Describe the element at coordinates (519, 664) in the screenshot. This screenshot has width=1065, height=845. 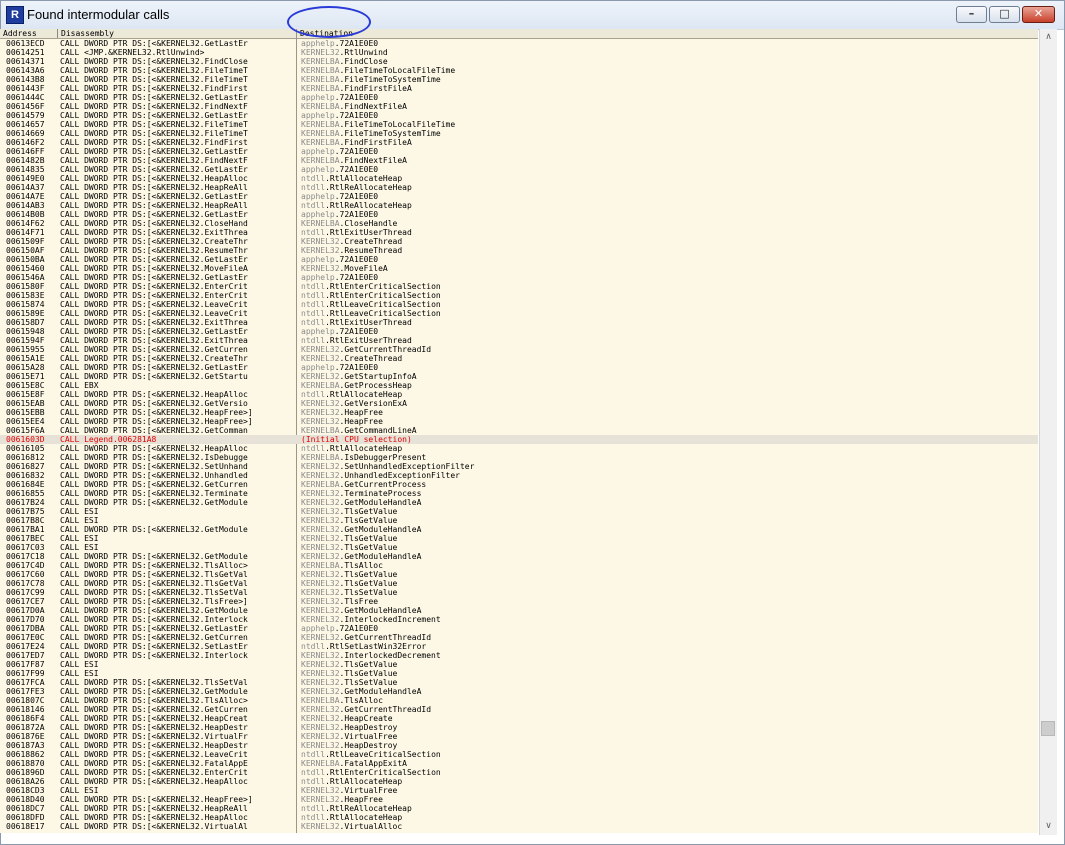
I see `table-row: 00617F87 CALL ESI KERNEL32.TlsGetValue` at that location.